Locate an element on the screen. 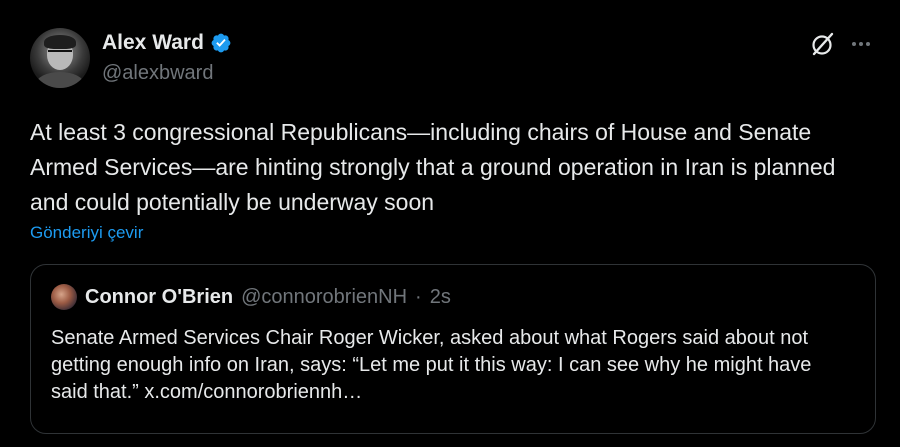  avatar-hair is located at coordinates (60, 42).